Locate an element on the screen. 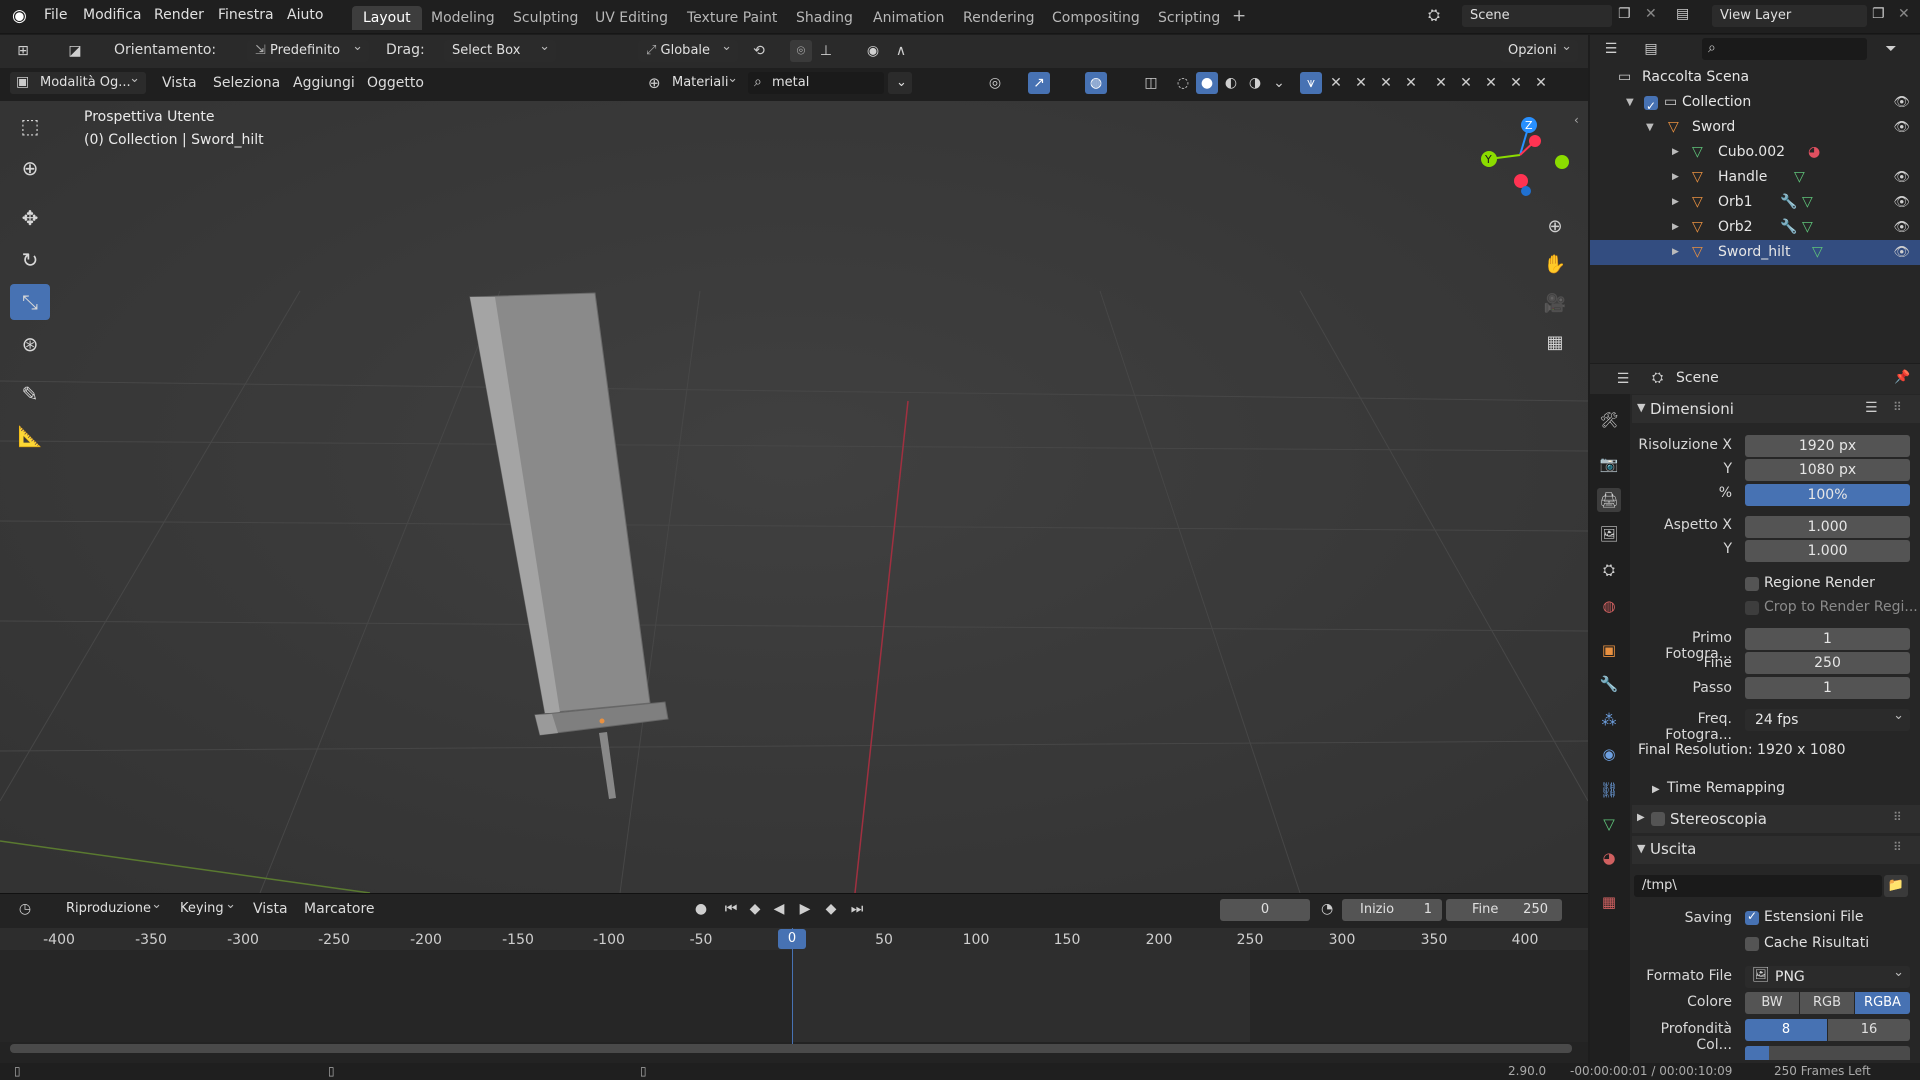 Image resolution: width=1920 pixels, height=1080 pixels. material-filter-dropdown: Materiali is located at coordinates (706, 81).